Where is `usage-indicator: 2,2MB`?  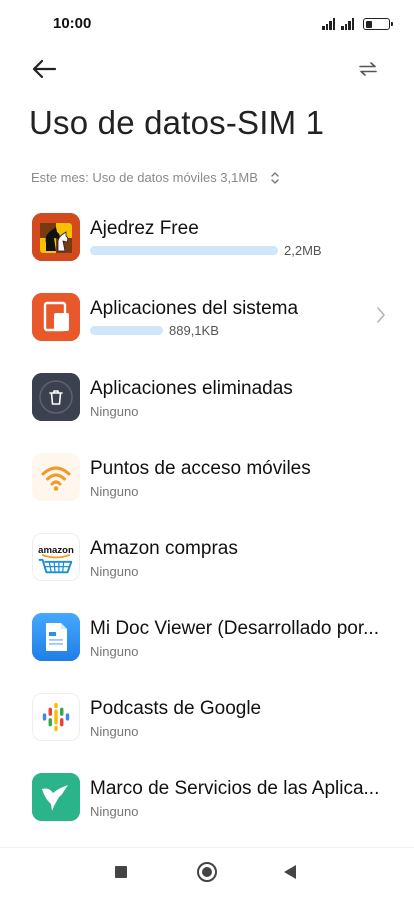
usage-indicator: 2,2MB is located at coordinates (206, 250).